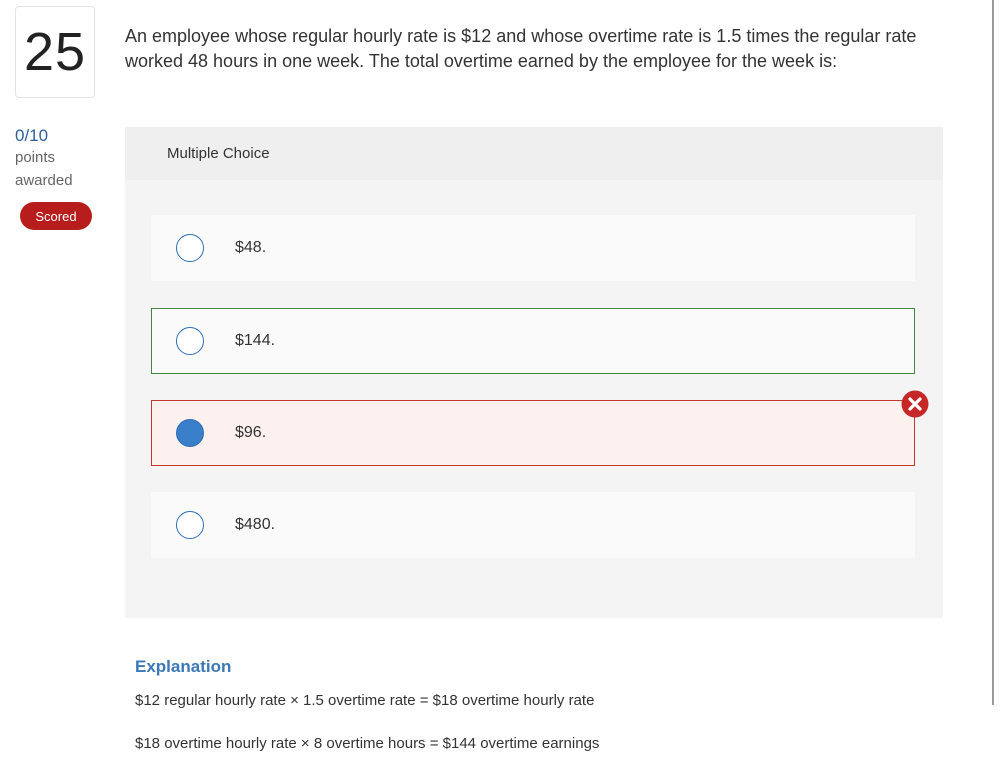  I want to click on choice-label: $144., so click(255, 340).